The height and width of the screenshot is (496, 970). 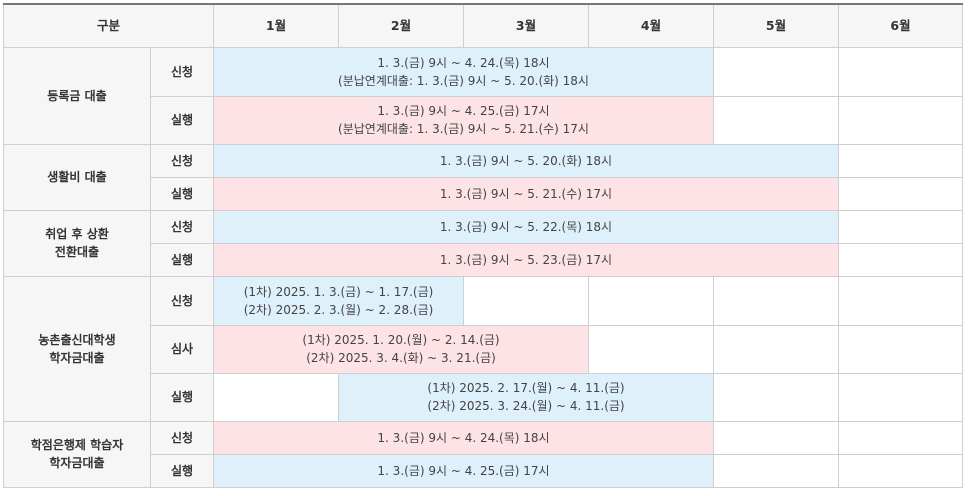 I want to click on period-text: (1차) 2025. 2. 17.(월) ~ 4. 11.(금), so click(x=526, y=388).